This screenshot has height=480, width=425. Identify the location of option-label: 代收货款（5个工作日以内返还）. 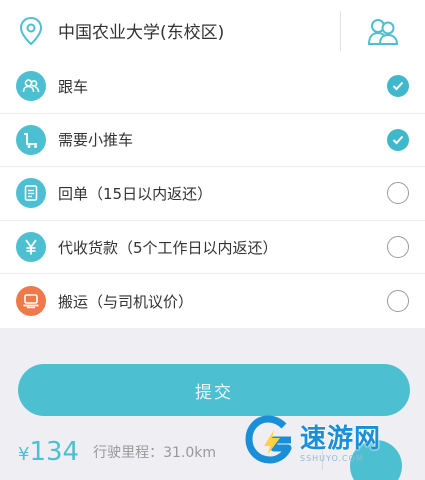
(168, 247).